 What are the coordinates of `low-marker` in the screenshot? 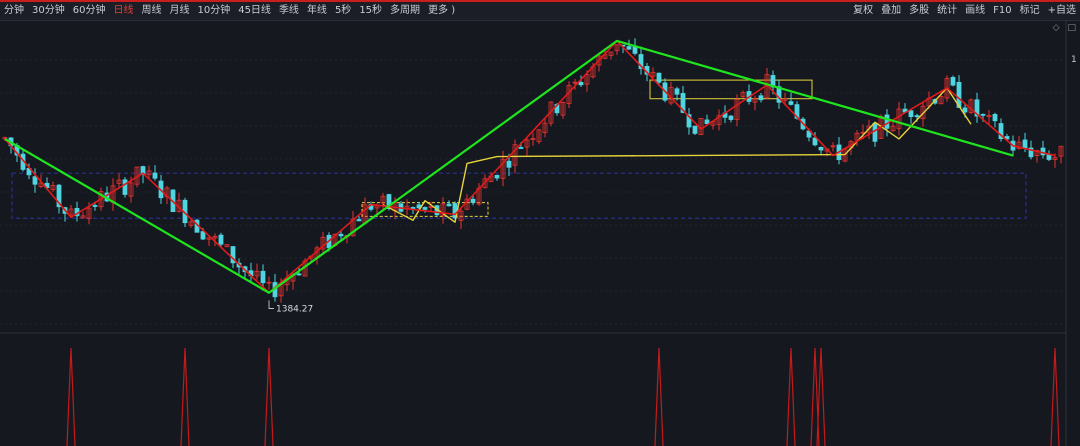 It's located at (271, 304).